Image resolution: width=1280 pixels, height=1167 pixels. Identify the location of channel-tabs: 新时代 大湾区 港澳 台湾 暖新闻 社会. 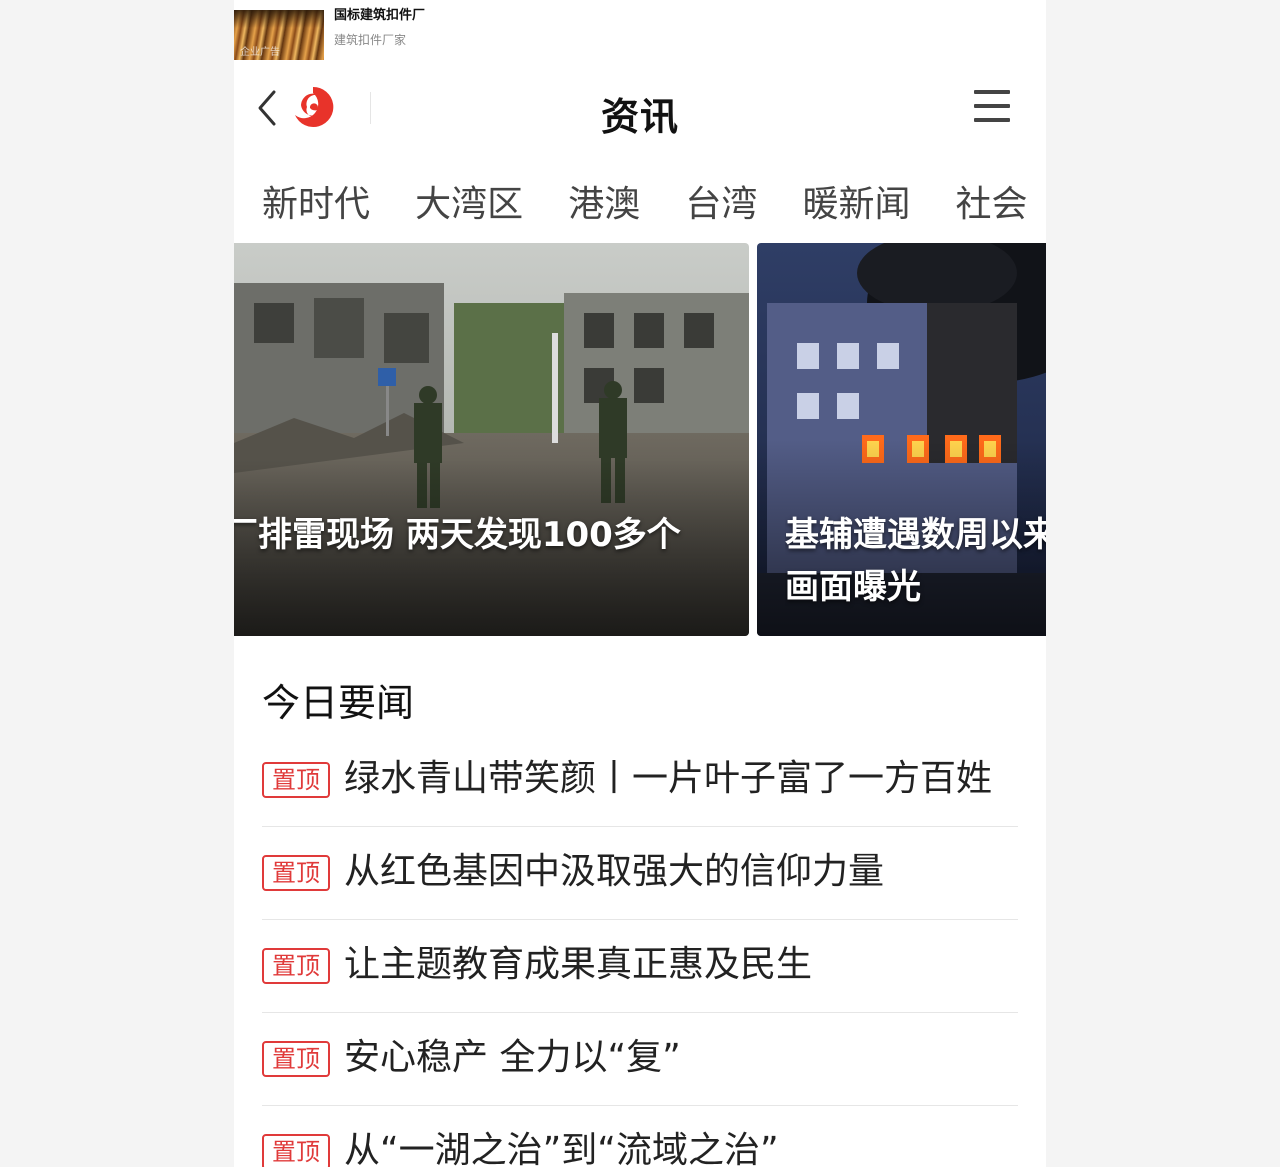
(654, 206).